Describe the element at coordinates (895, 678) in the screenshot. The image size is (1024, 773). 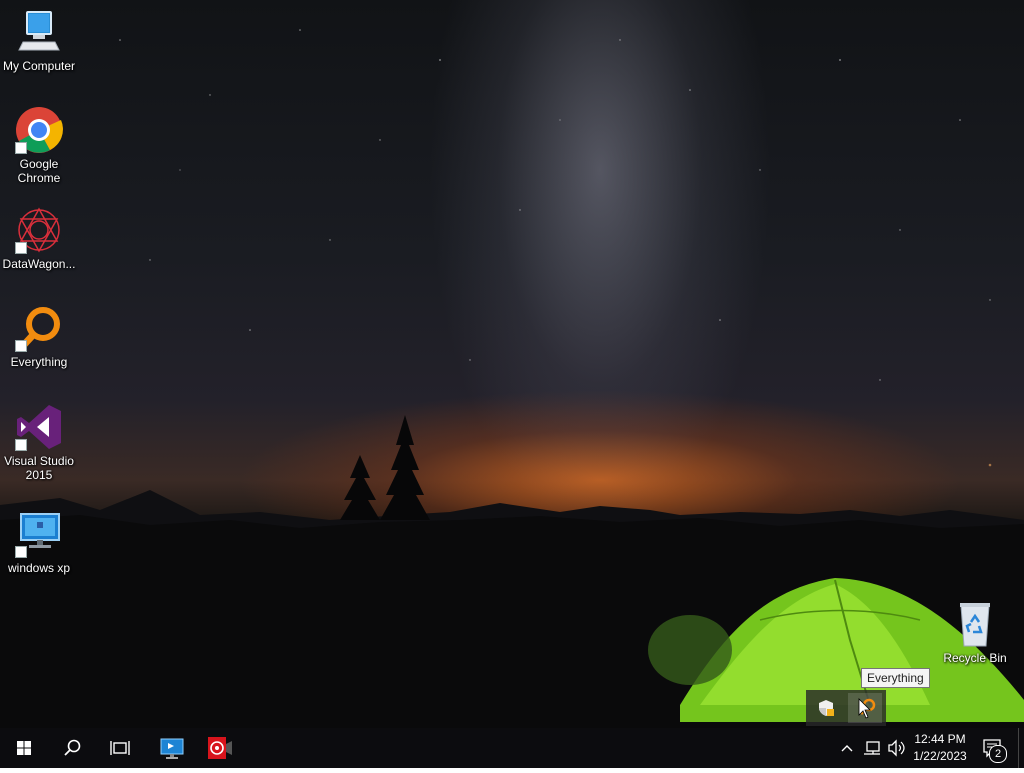
I see `tooltip-everything: Everything` at that location.